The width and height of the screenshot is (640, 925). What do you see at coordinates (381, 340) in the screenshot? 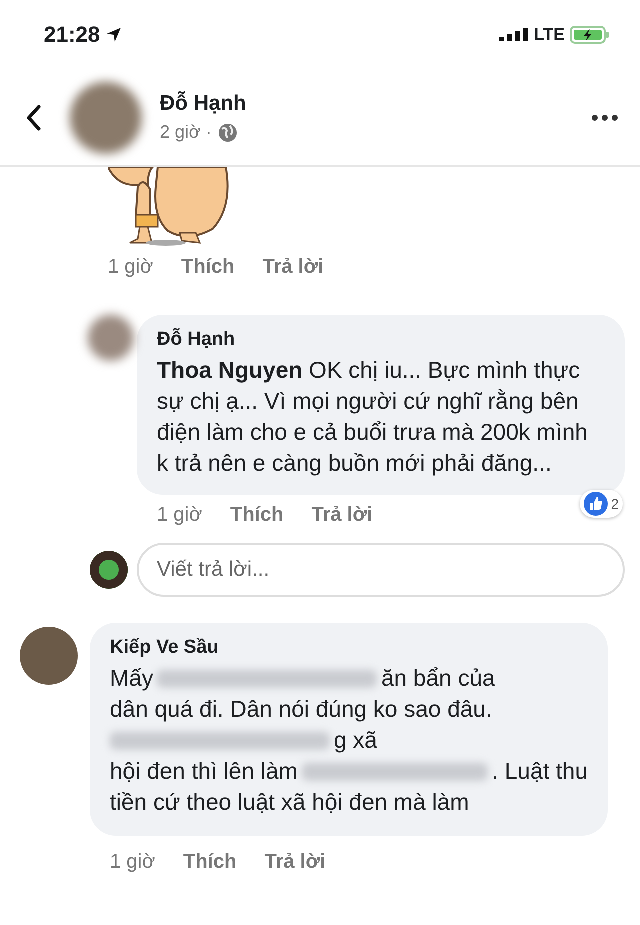
I see `commenter-name: Đỗ Hạnh` at bounding box center [381, 340].